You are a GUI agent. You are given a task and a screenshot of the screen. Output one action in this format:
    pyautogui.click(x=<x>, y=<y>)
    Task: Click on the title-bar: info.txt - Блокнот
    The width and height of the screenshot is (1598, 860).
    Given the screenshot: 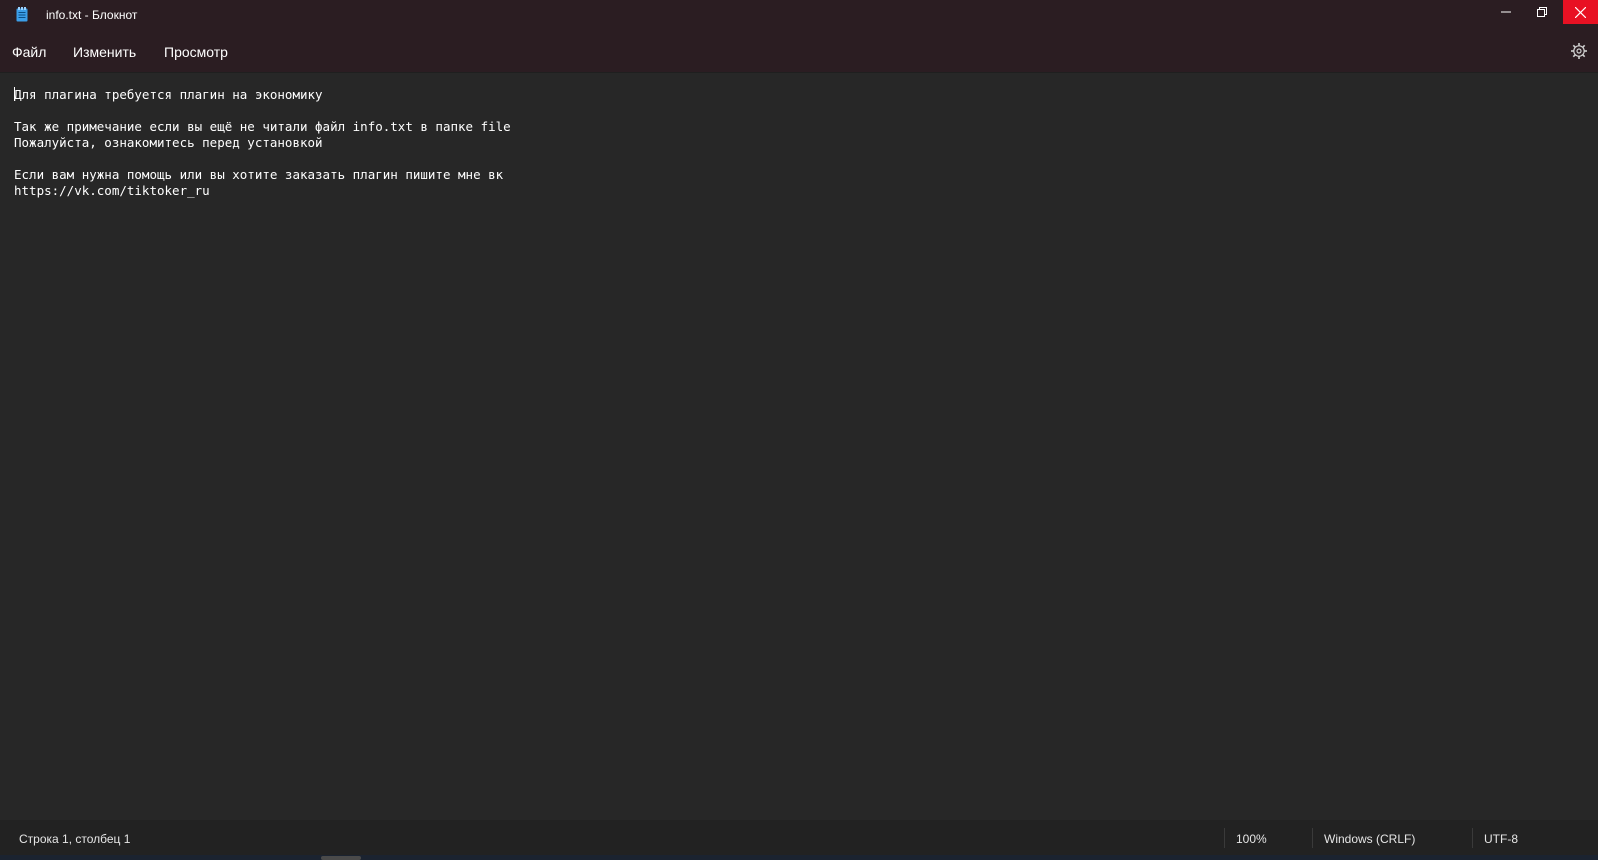 What is the action you would take?
    pyautogui.click(x=799, y=15)
    